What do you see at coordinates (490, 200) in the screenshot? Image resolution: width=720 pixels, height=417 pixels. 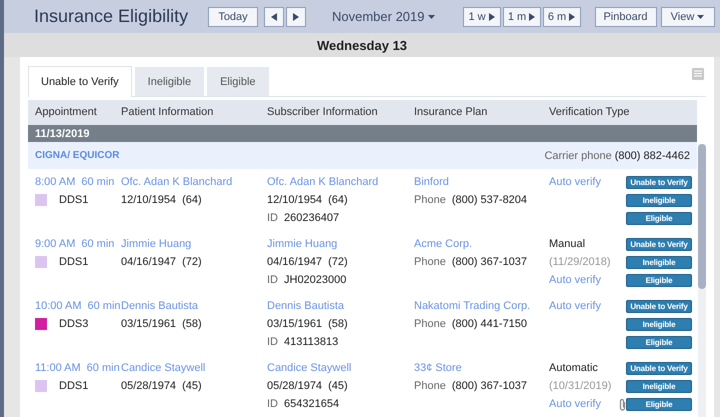 I see `phone-number: (800) 537-8204` at bounding box center [490, 200].